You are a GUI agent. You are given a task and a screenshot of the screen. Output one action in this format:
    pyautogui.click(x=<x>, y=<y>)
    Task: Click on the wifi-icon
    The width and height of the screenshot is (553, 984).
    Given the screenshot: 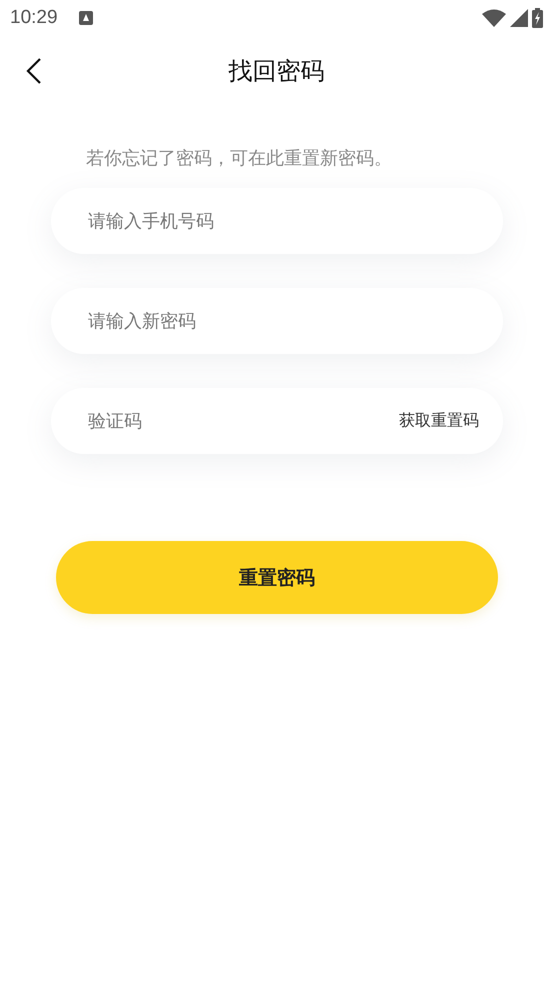 What is the action you would take?
    pyautogui.click(x=494, y=18)
    